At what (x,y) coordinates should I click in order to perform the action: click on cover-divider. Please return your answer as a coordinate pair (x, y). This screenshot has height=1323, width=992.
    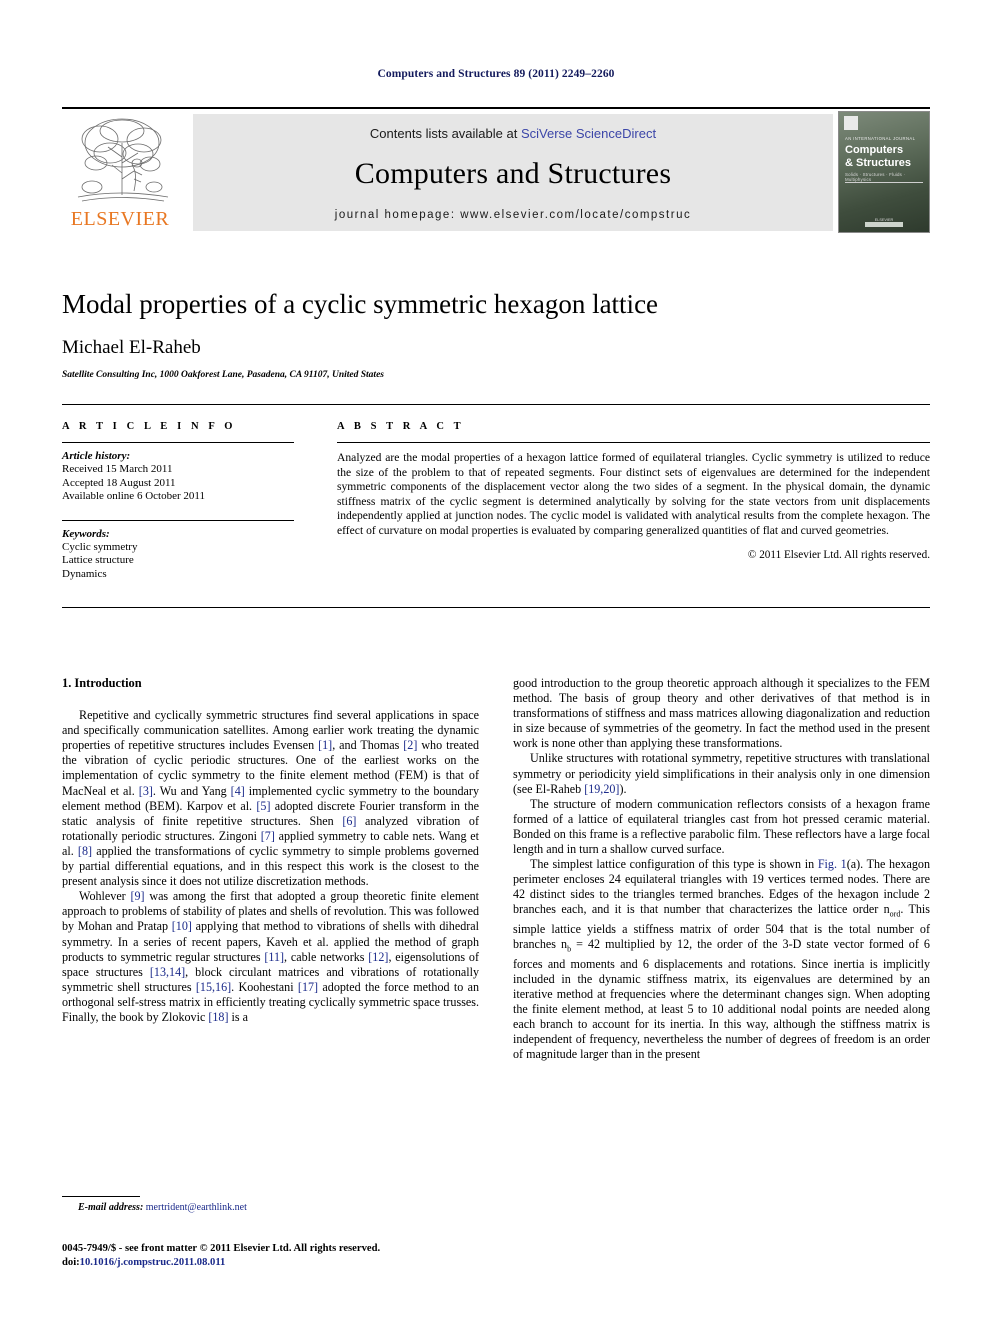
    Looking at the image, I should click on (884, 182).